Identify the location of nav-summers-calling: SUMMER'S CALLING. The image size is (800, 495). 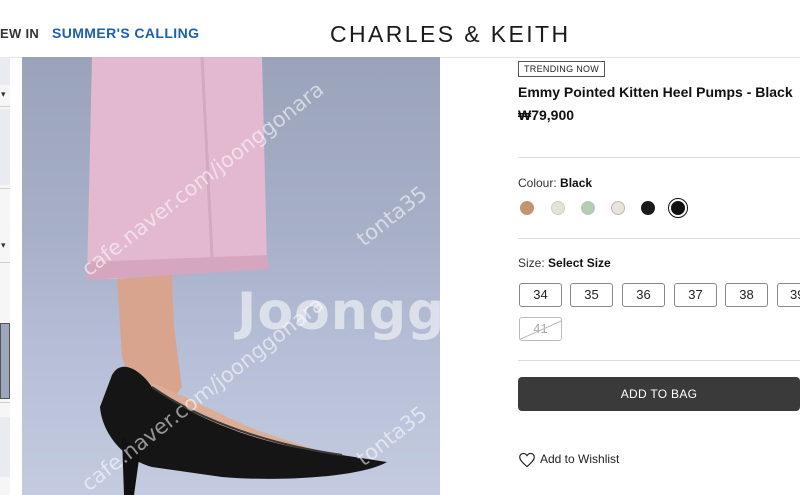
(125, 33).